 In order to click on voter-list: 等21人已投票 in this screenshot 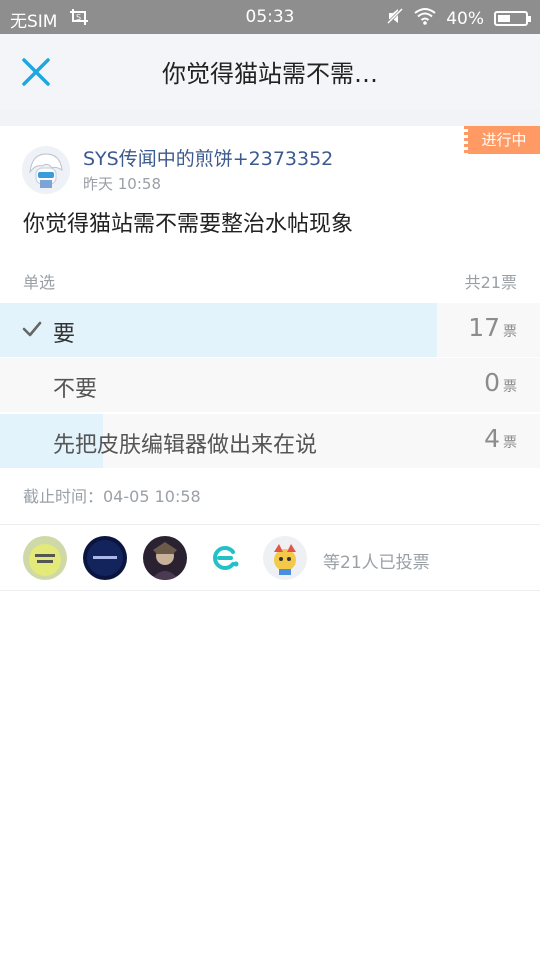, I will do `click(270, 562)`.